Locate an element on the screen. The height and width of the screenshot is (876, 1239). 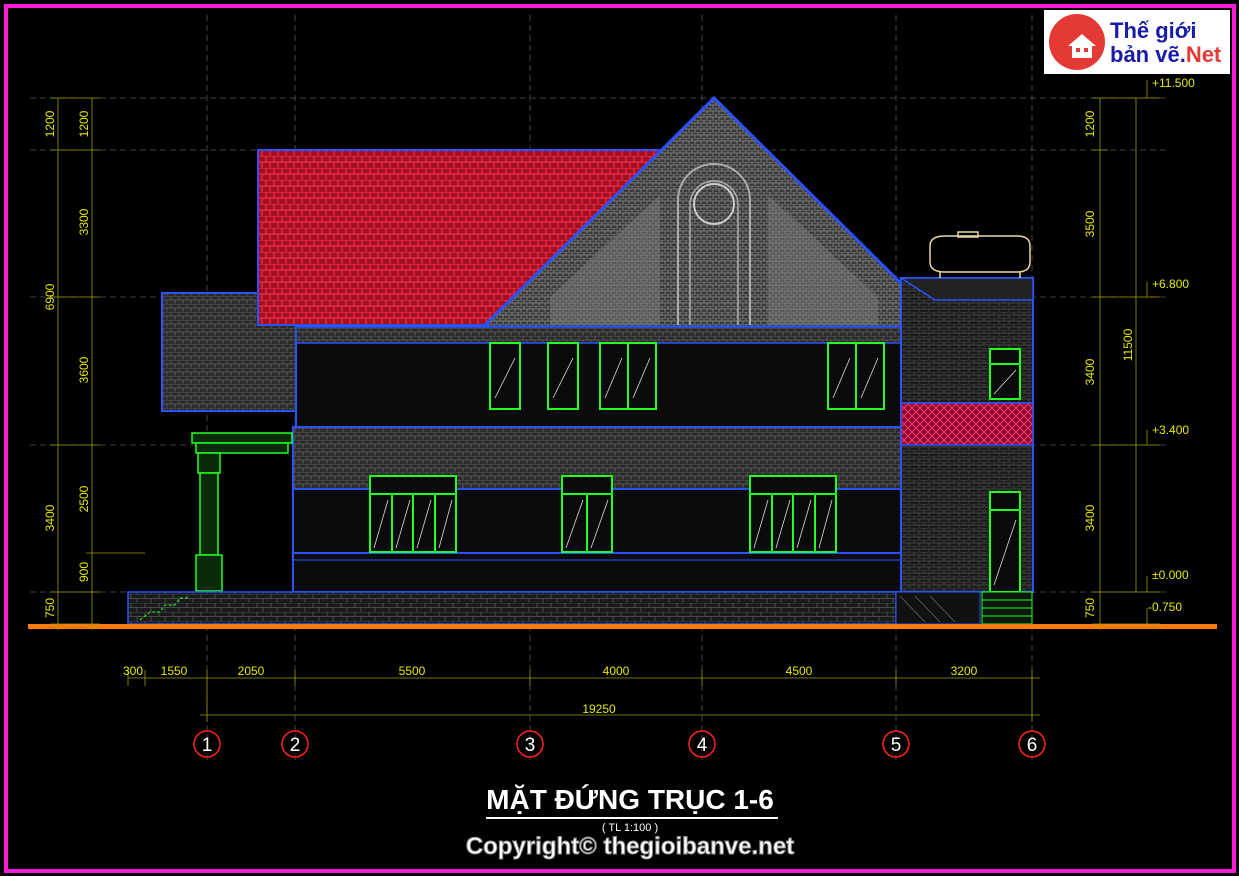
svg-text: 4000 is located at coordinates (616, 671).